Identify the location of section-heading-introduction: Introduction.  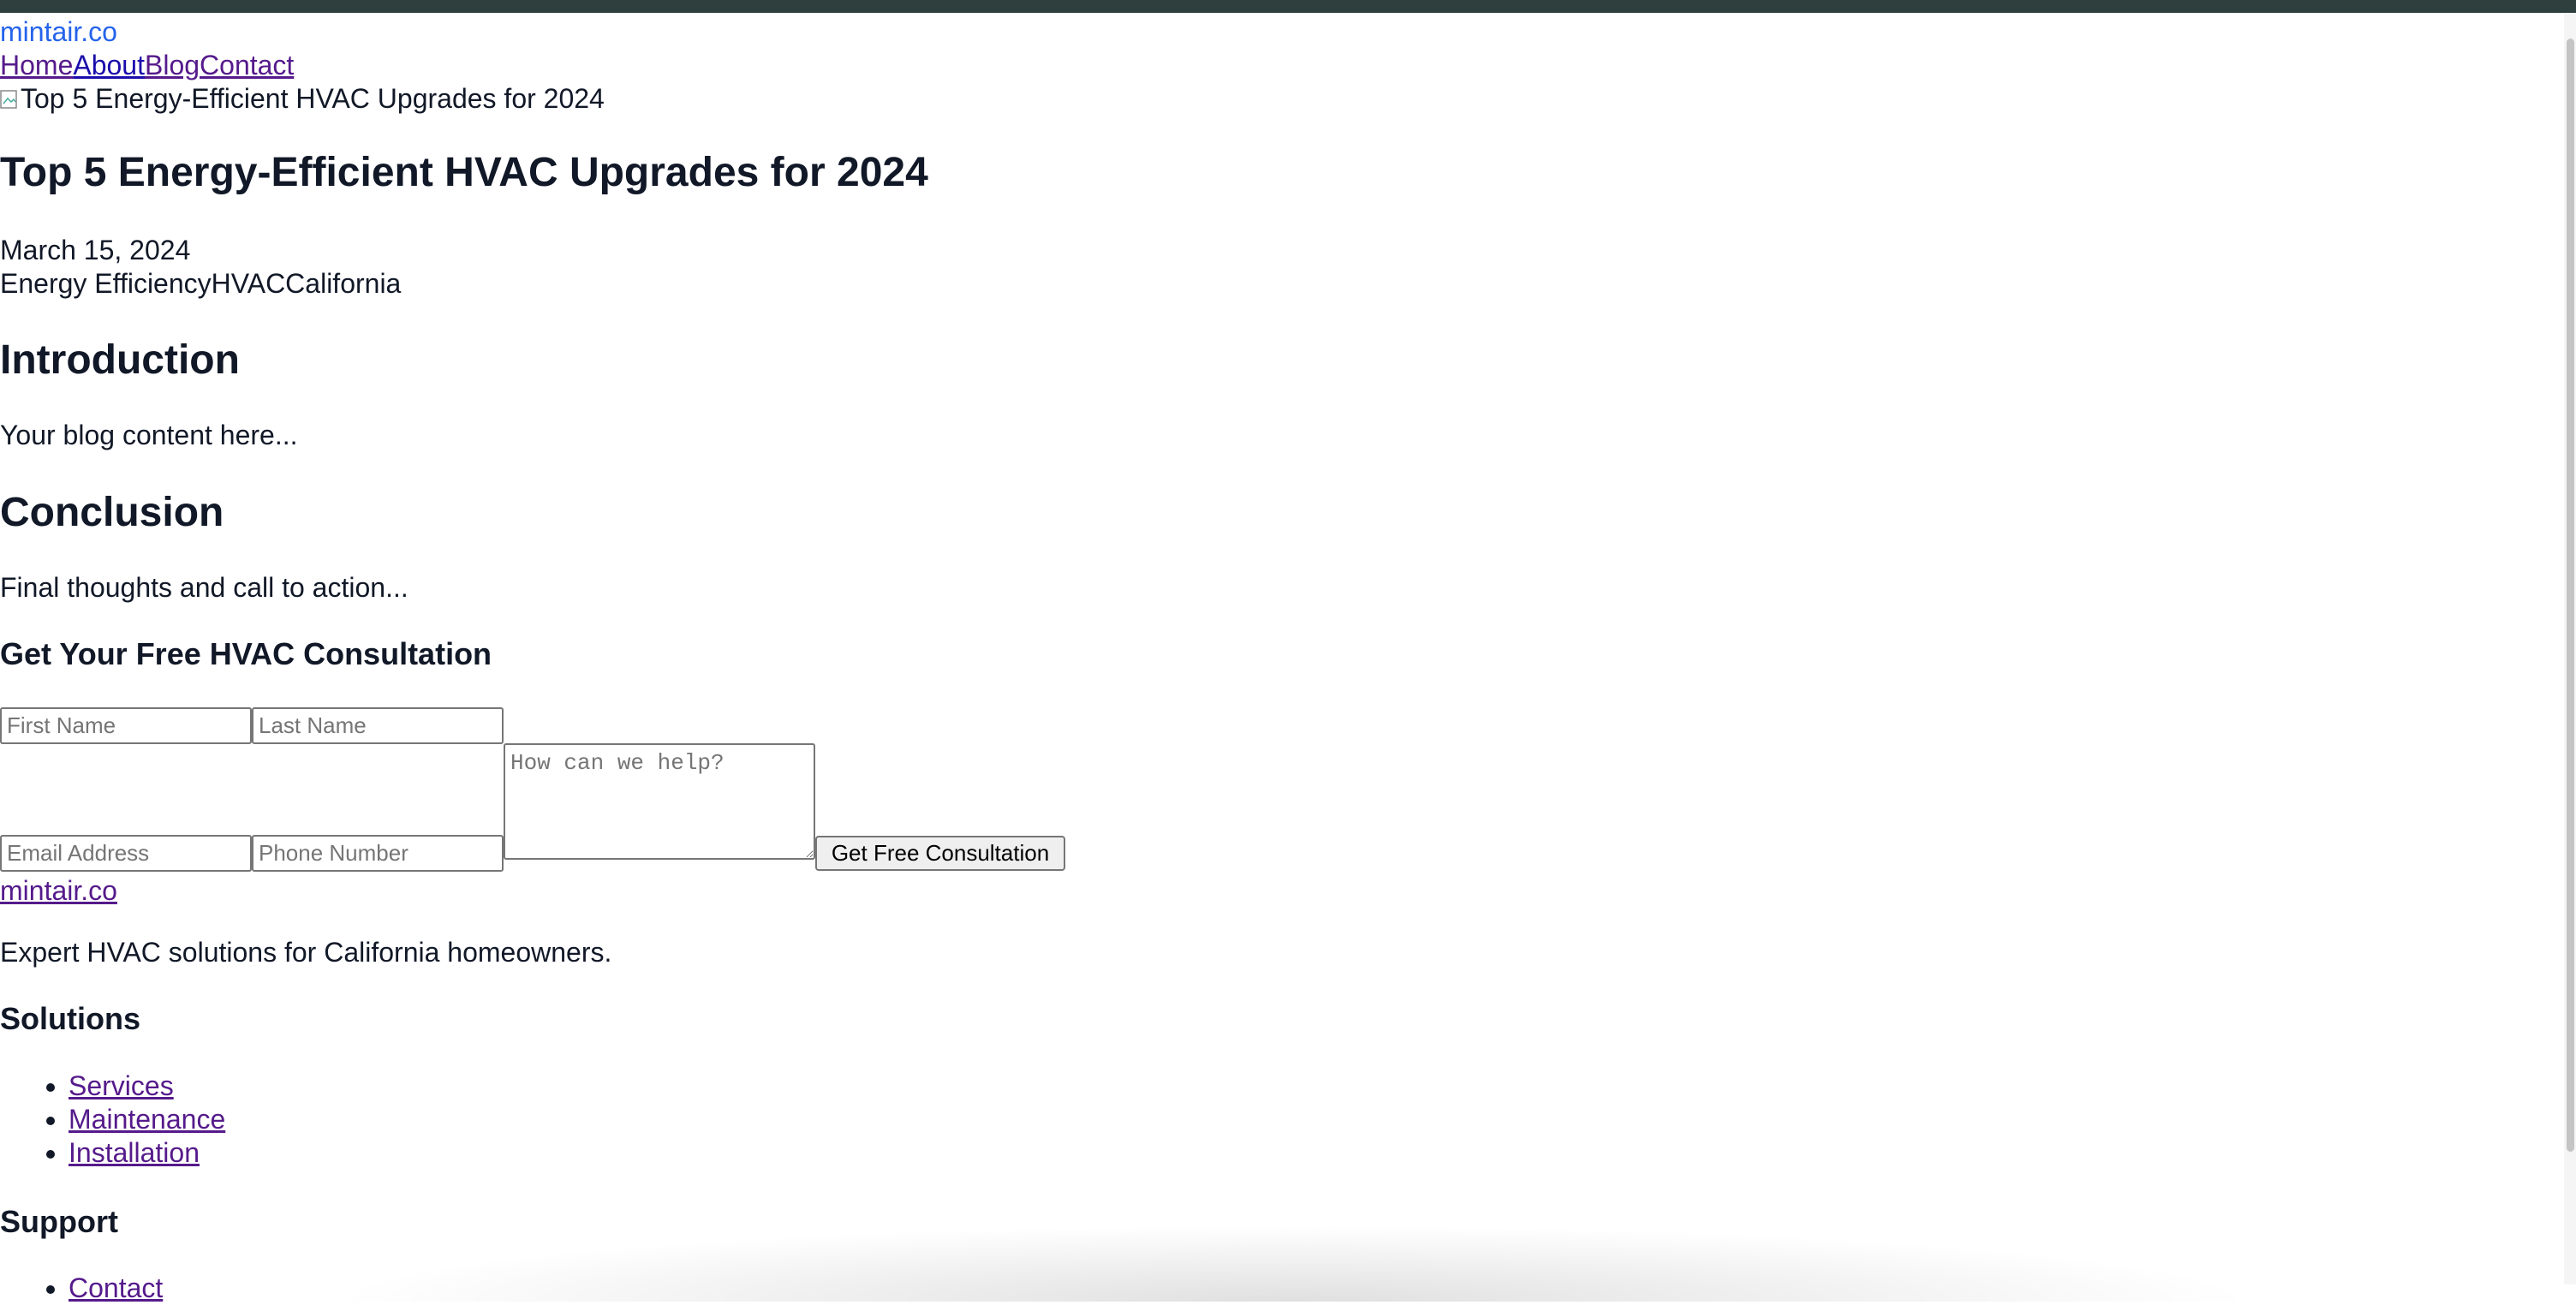
(120, 360).